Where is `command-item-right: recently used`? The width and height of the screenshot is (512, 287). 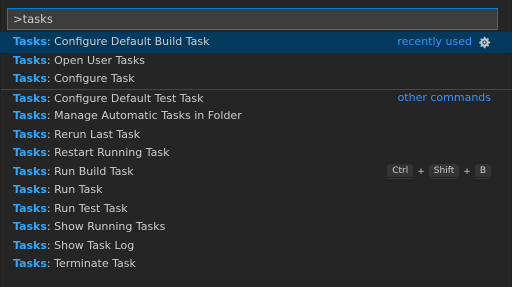
command-item-right: recently used is located at coordinates (444, 42).